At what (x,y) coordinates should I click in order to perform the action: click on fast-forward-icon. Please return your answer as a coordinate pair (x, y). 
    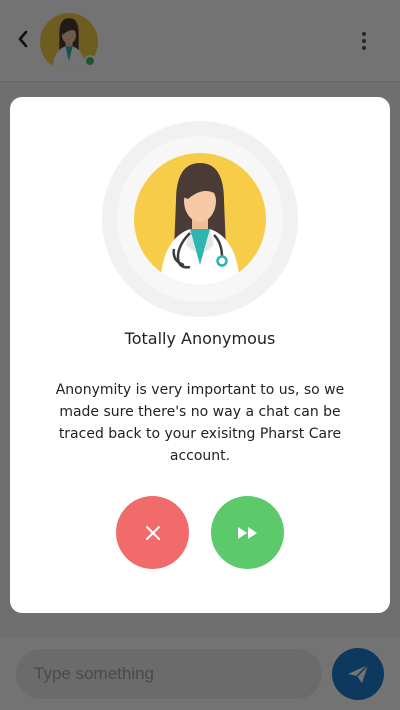
    Looking at the image, I should click on (247, 532).